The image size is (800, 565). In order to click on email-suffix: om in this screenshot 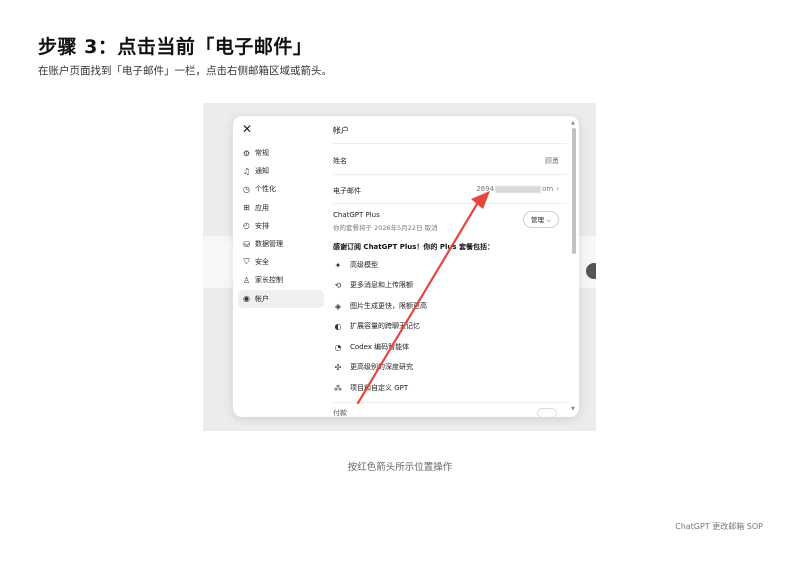, I will do `click(548, 189)`.